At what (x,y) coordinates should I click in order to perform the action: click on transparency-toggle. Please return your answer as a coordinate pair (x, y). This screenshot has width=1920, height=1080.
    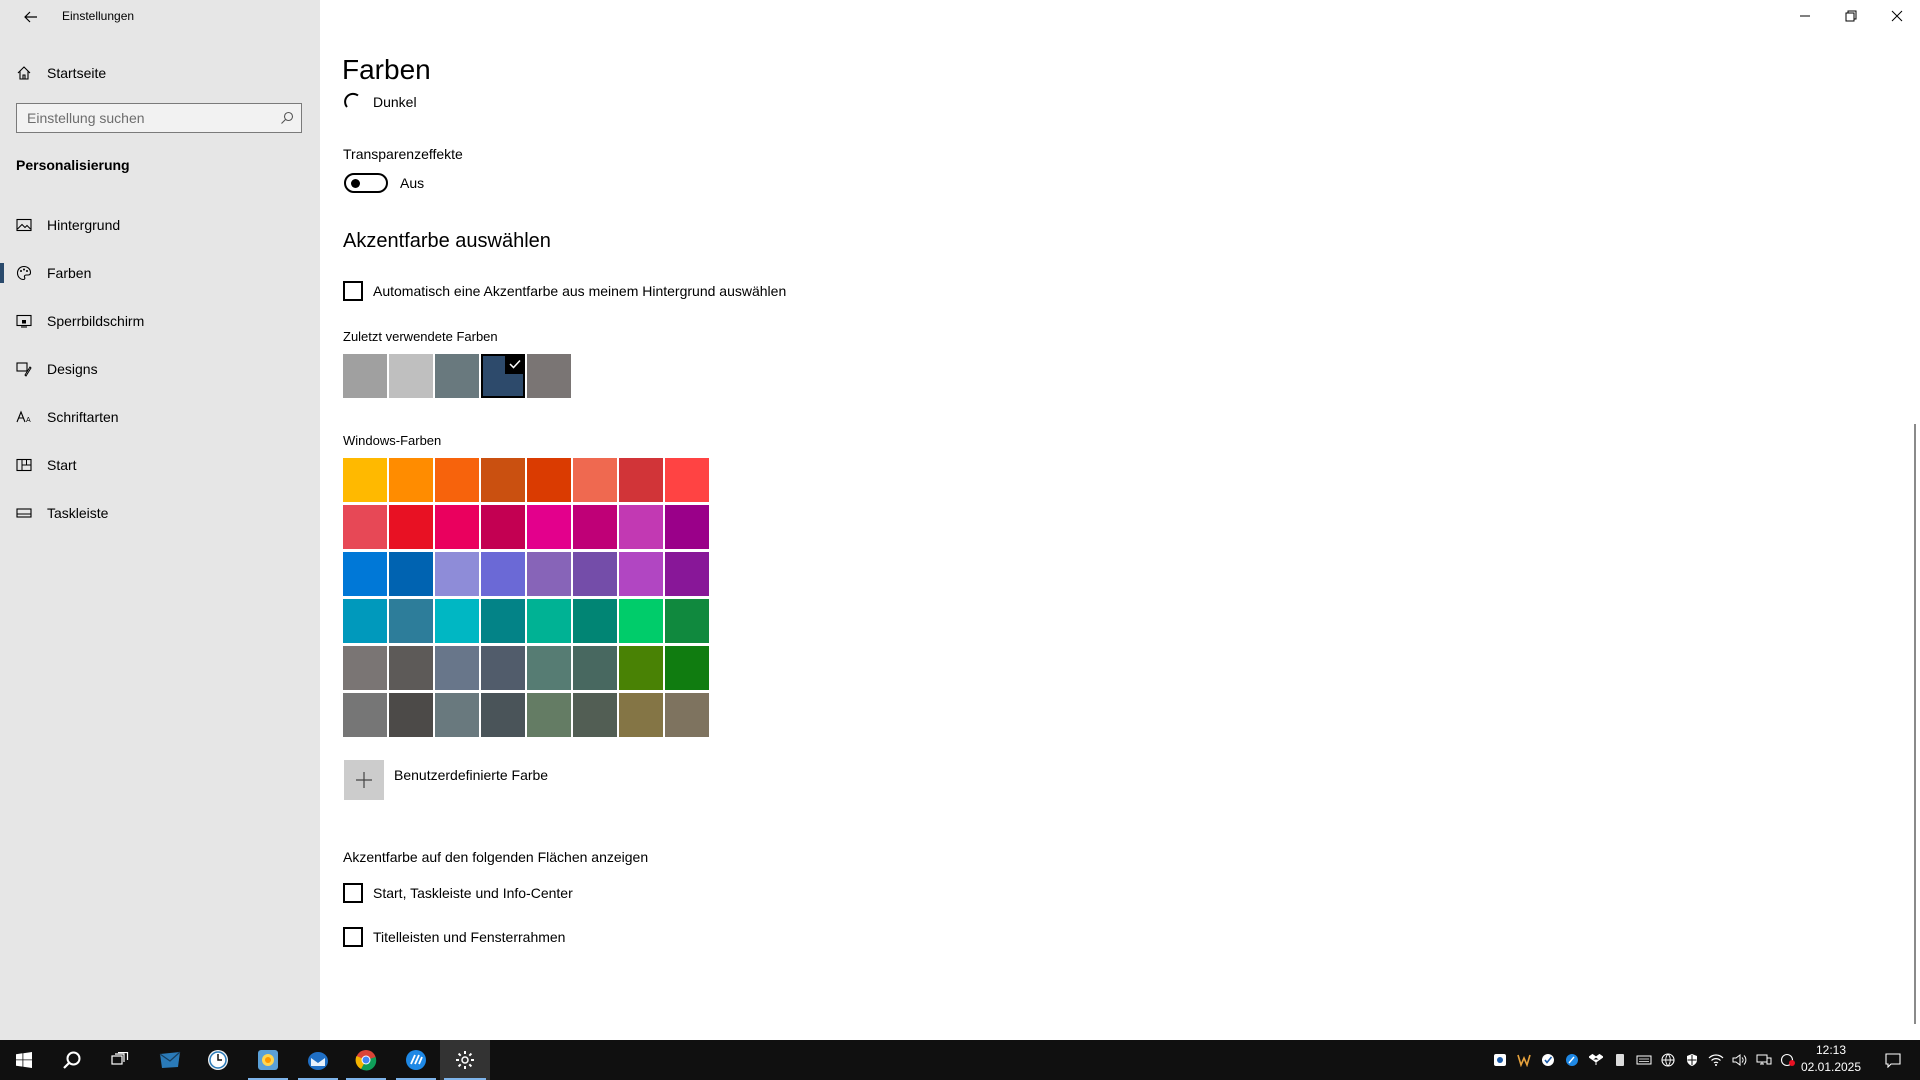
    Looking at the image, I should click on (366, 183).